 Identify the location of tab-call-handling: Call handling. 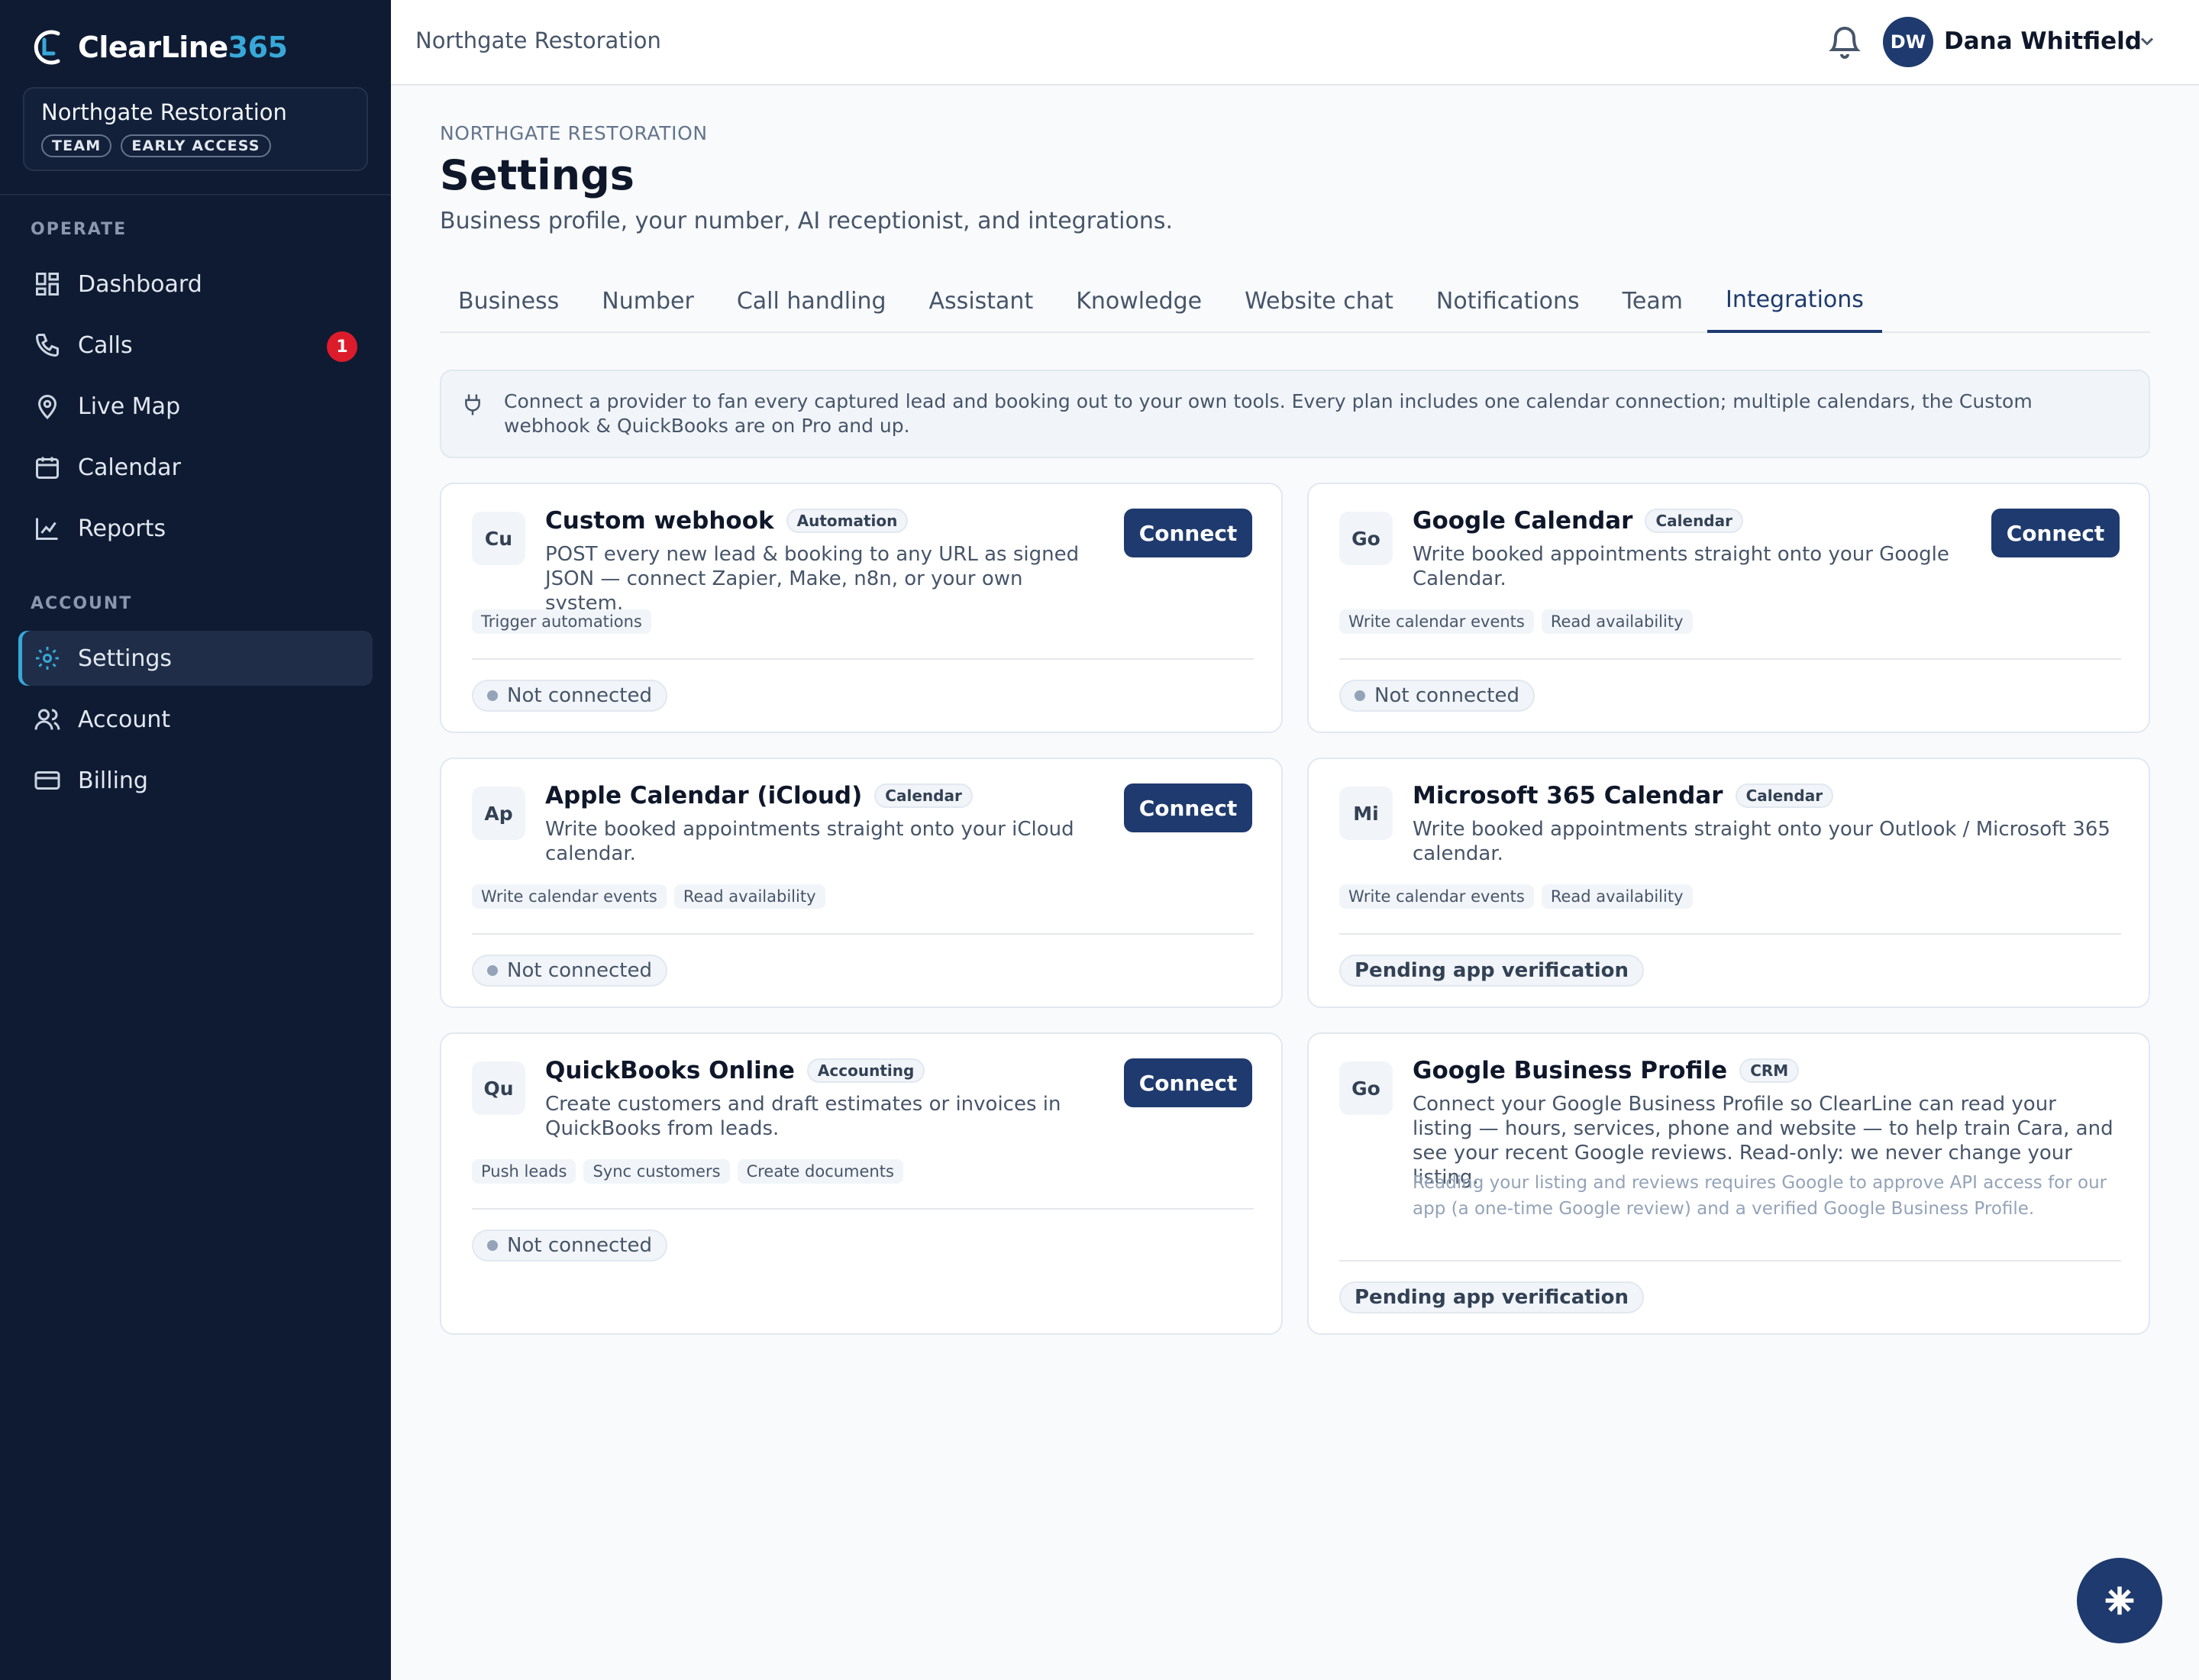
(812, 301).